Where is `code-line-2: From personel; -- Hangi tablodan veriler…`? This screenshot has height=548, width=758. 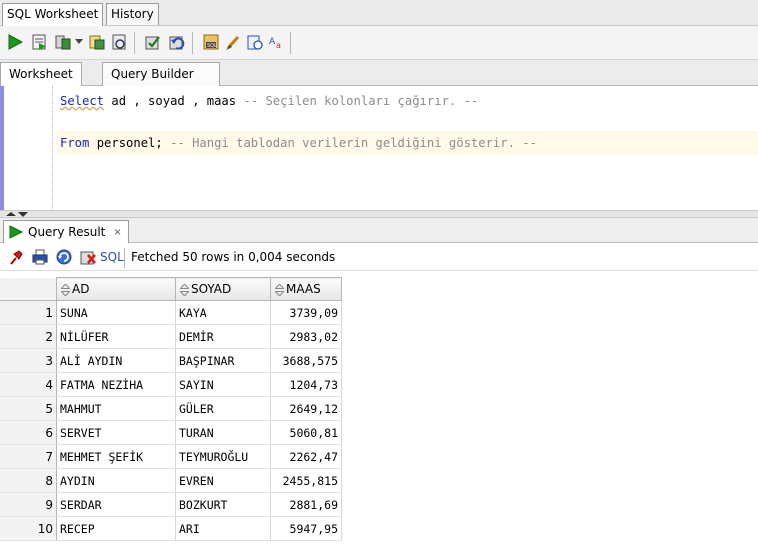 code-line-2: From personel; -- Hangi tablodan veriler… is located at coordinates (298, 143).